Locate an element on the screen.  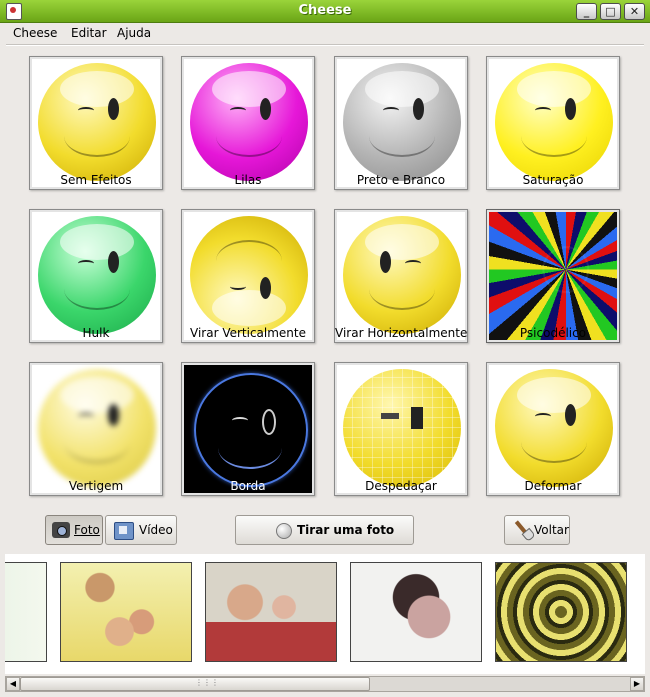
window-title: Cheese is located at coordinates (325, 10).